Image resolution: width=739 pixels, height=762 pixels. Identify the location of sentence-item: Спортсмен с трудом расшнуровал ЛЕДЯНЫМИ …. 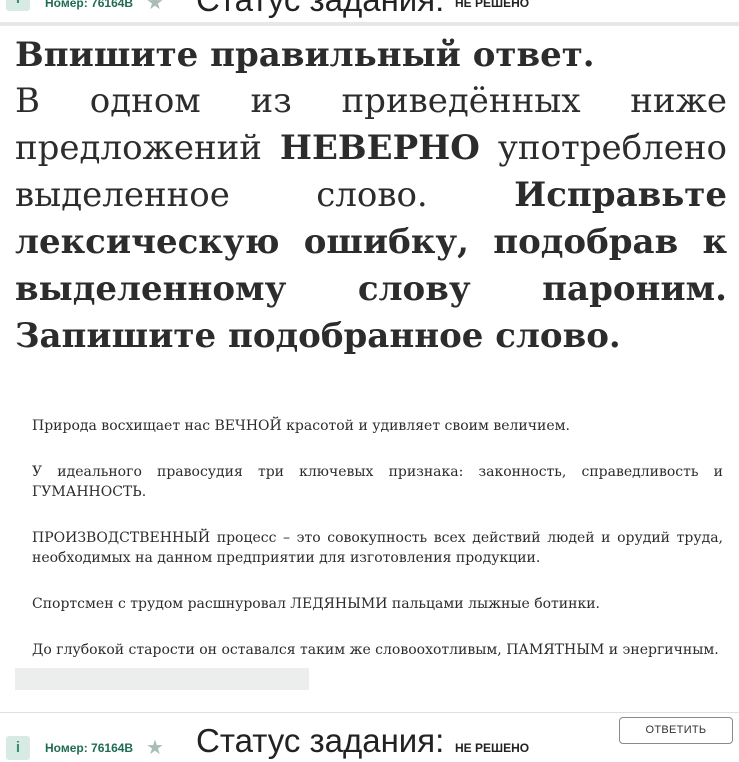
(316, 604).